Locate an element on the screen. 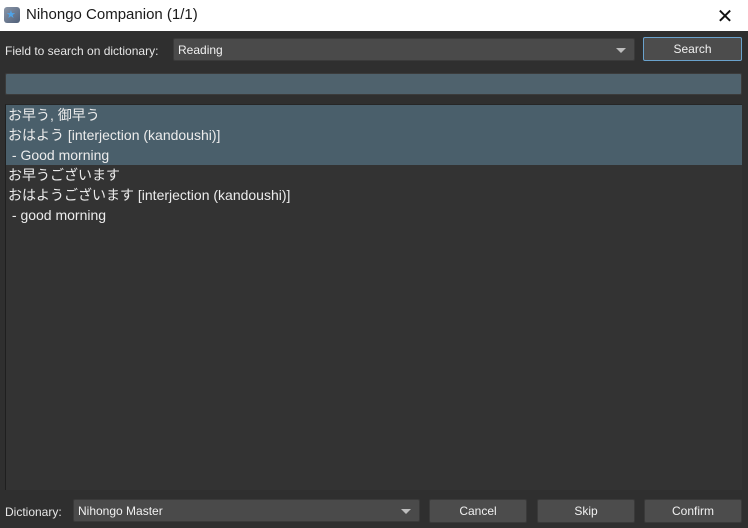 The height and width of the screenshot is (528, 748). entry-meaning: - good morning is located at coordinates (57, 215).